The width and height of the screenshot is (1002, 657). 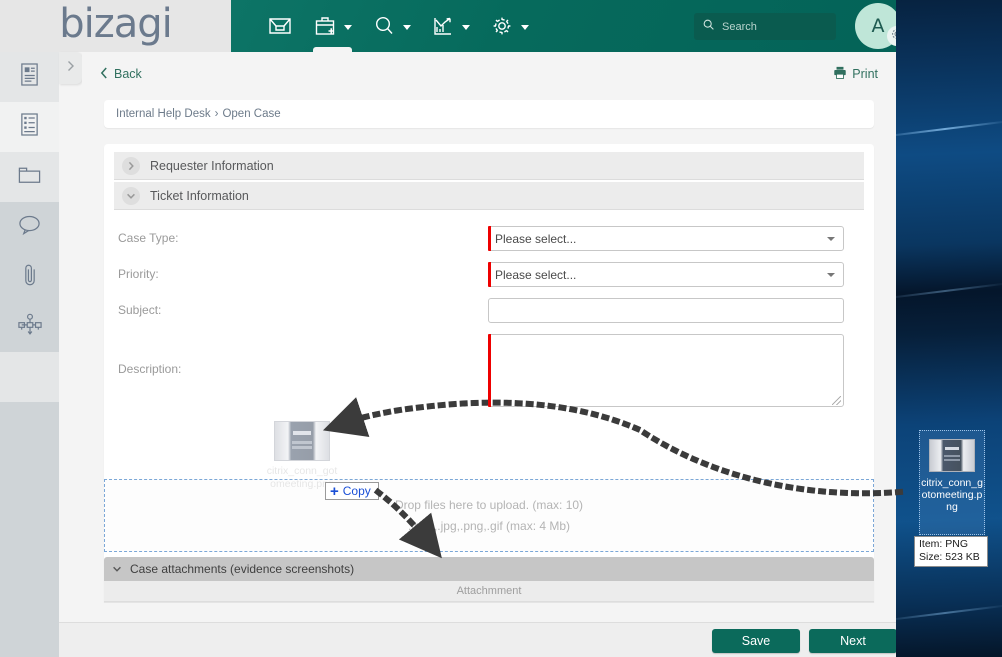 I want to click on subject-field-wrap, so click(x=675, y=310).